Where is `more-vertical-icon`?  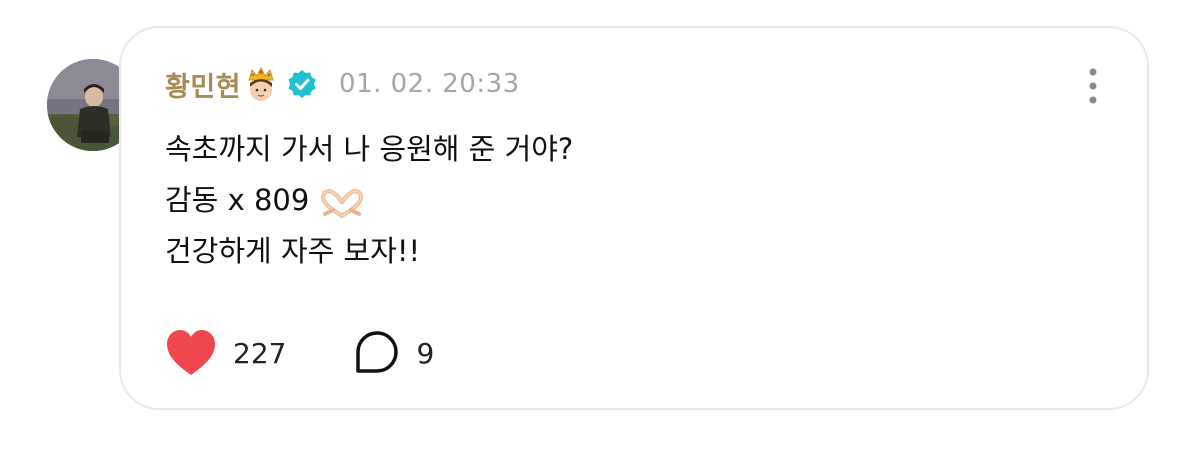
more-vertical-icon is located at coordinates (1093, 86).